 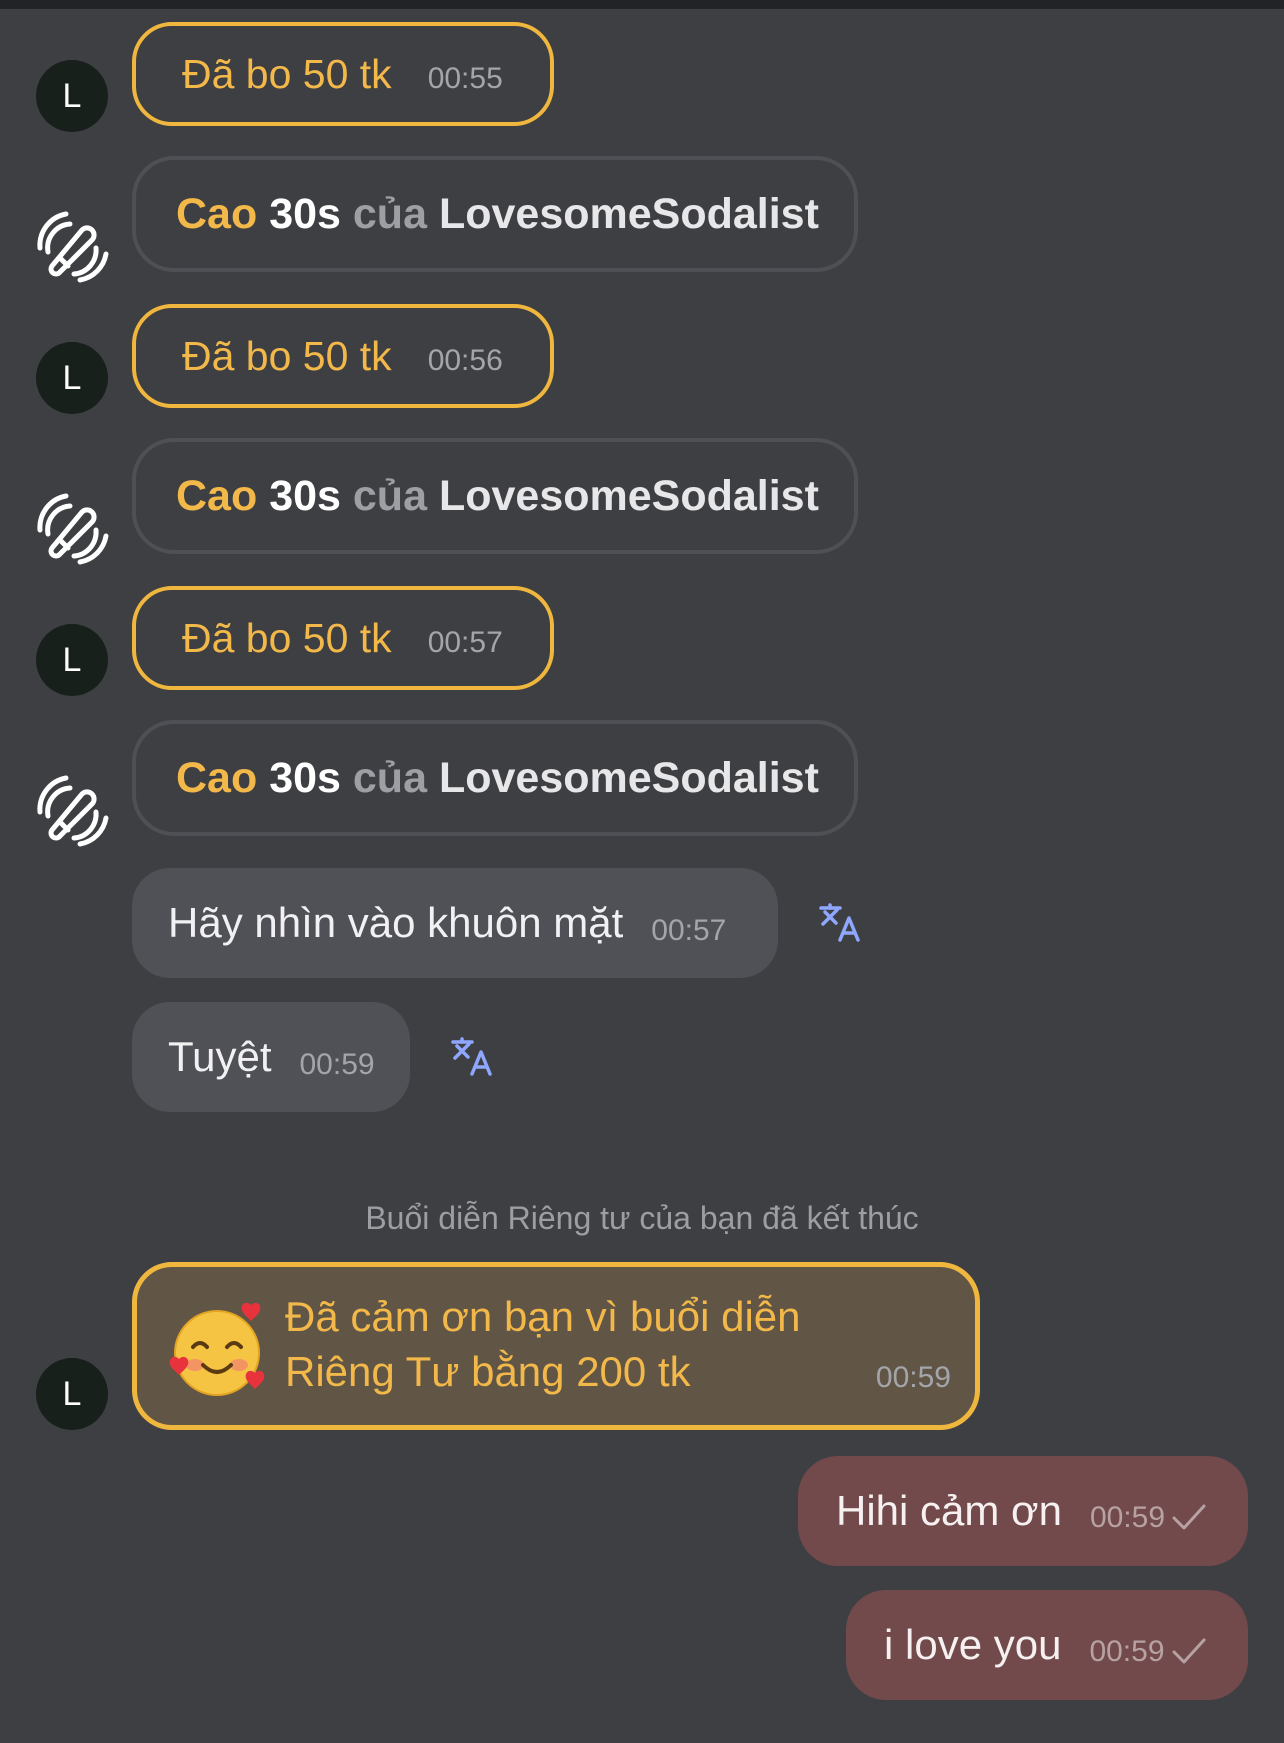 I want to click on system-message: Buổi diễn Riêng tư của bạn đã kết thúc, so click(x=642, y=1218).